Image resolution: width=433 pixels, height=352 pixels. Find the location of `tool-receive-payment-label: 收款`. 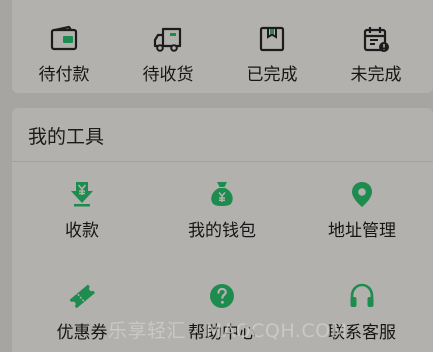

tool-receive-payment-label: 收款 is located at coordinates (82, 231).